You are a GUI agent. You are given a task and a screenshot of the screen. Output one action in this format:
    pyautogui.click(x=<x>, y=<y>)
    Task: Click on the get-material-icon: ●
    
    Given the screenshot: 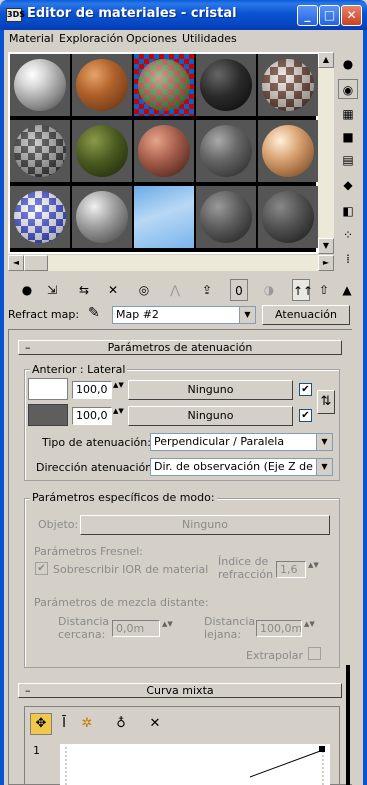 What is the action you would take?
    pyautogui.click(x=27, y=290)
    